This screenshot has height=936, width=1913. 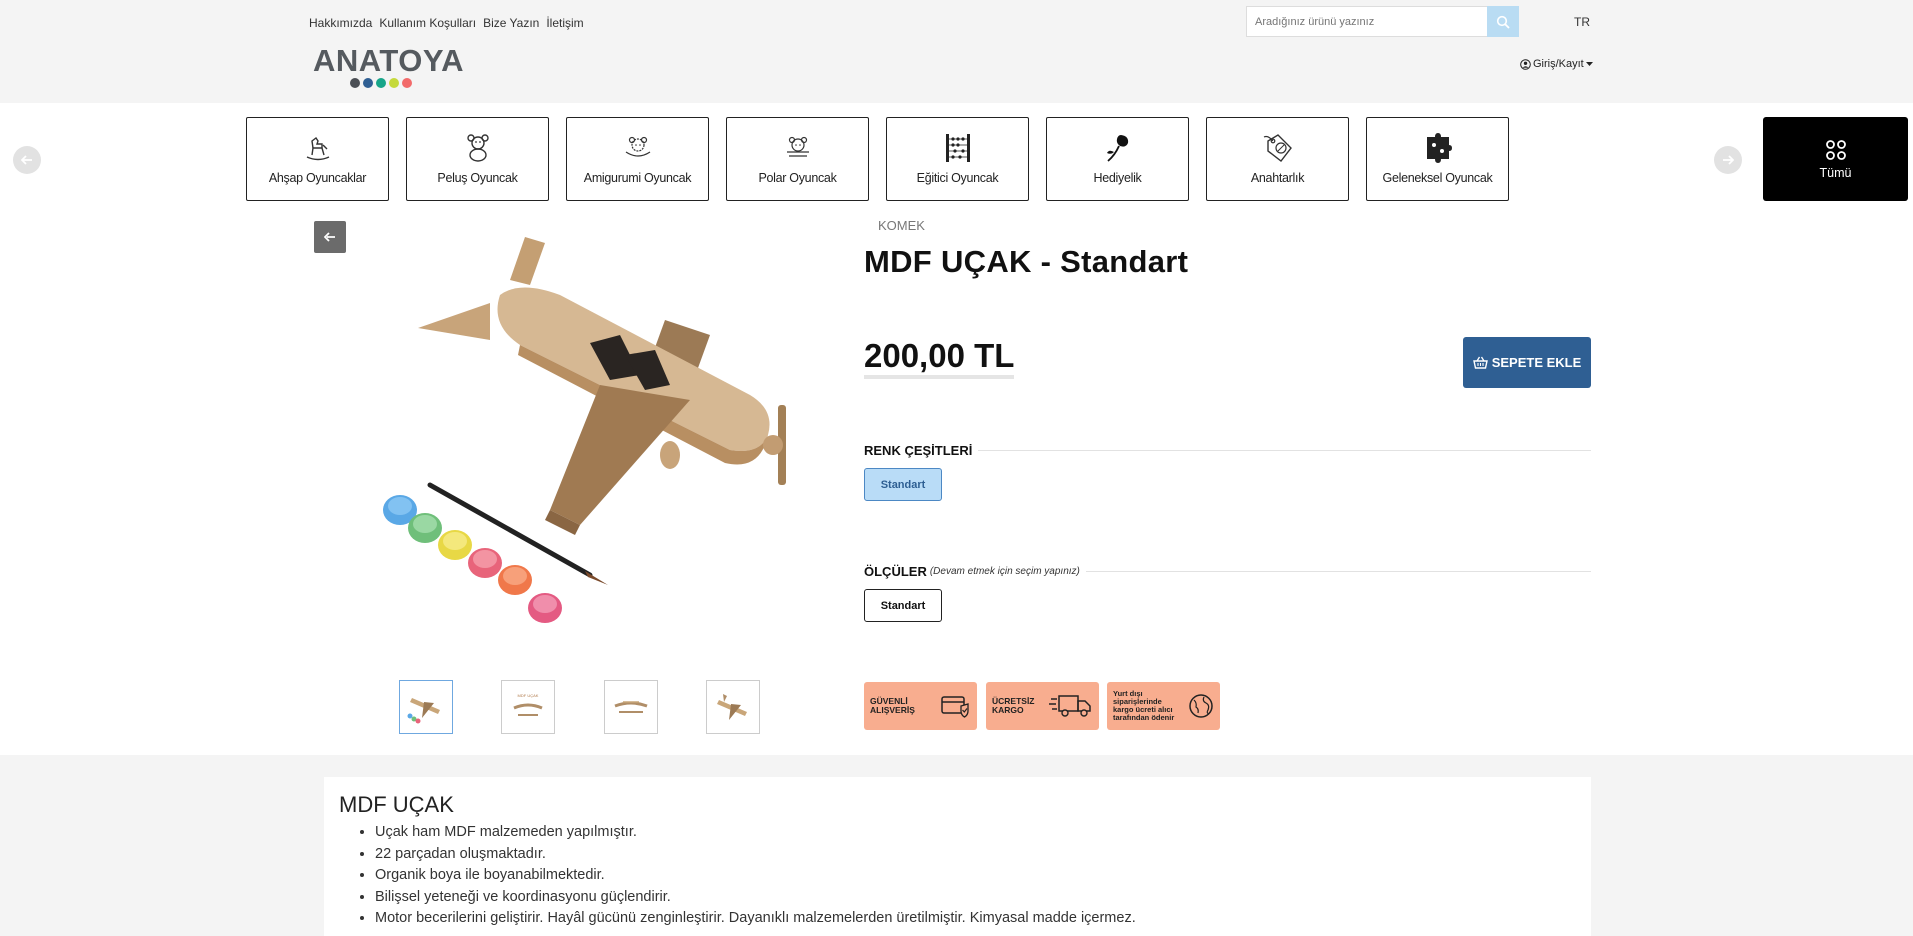 I want to click on size-option-standart: Standart, so click(x=903, y=605).